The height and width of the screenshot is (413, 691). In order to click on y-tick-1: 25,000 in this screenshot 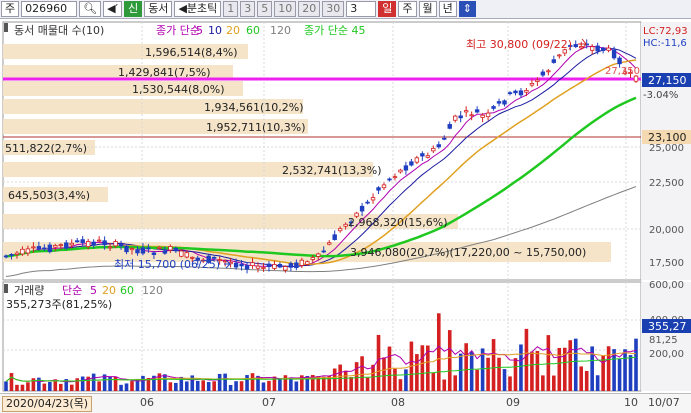, I will do `click(666, 148)`.